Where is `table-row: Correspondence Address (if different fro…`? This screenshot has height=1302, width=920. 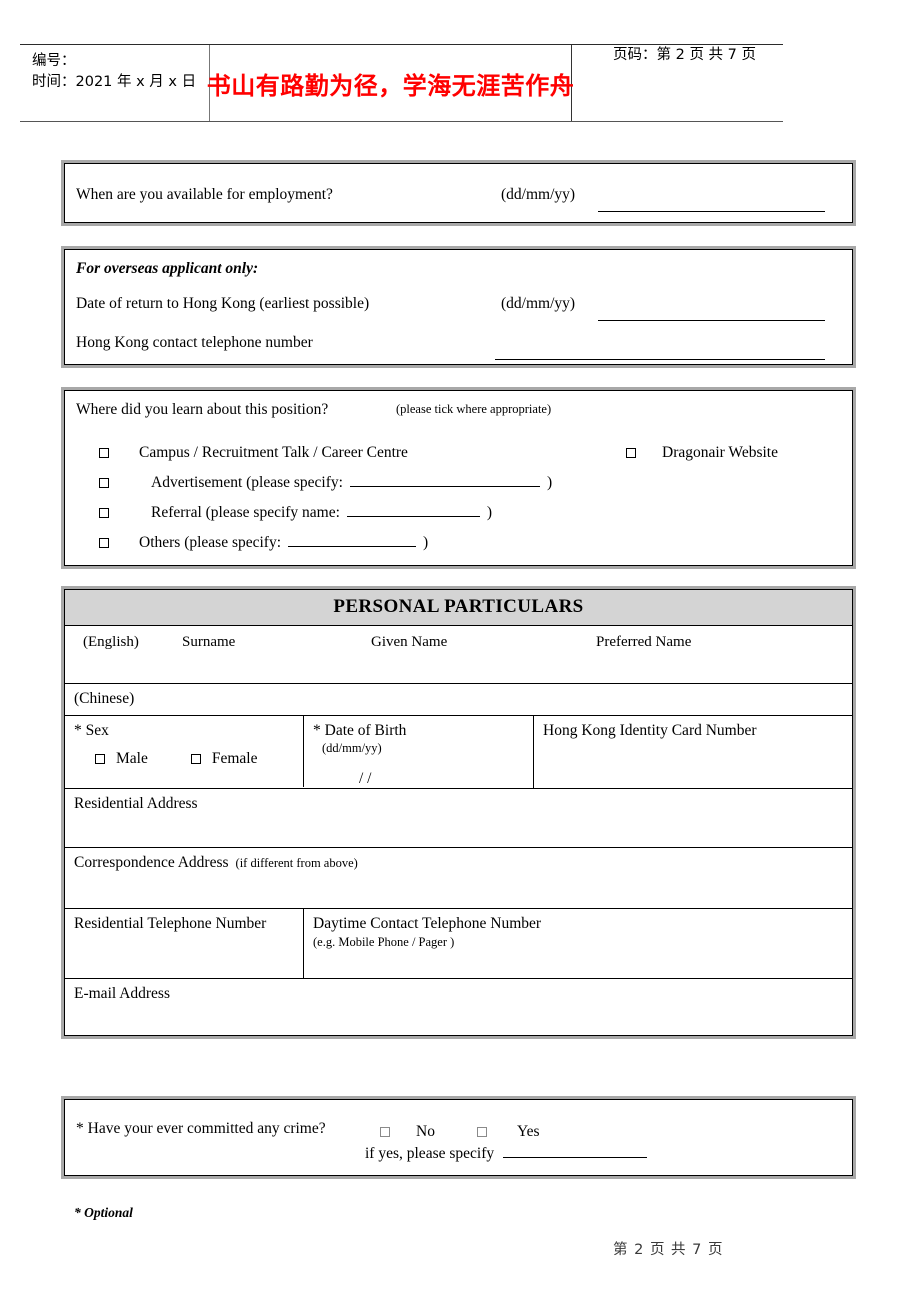
table-row: Correspondence Address (if different fro… is located at coordinates (458, 879).